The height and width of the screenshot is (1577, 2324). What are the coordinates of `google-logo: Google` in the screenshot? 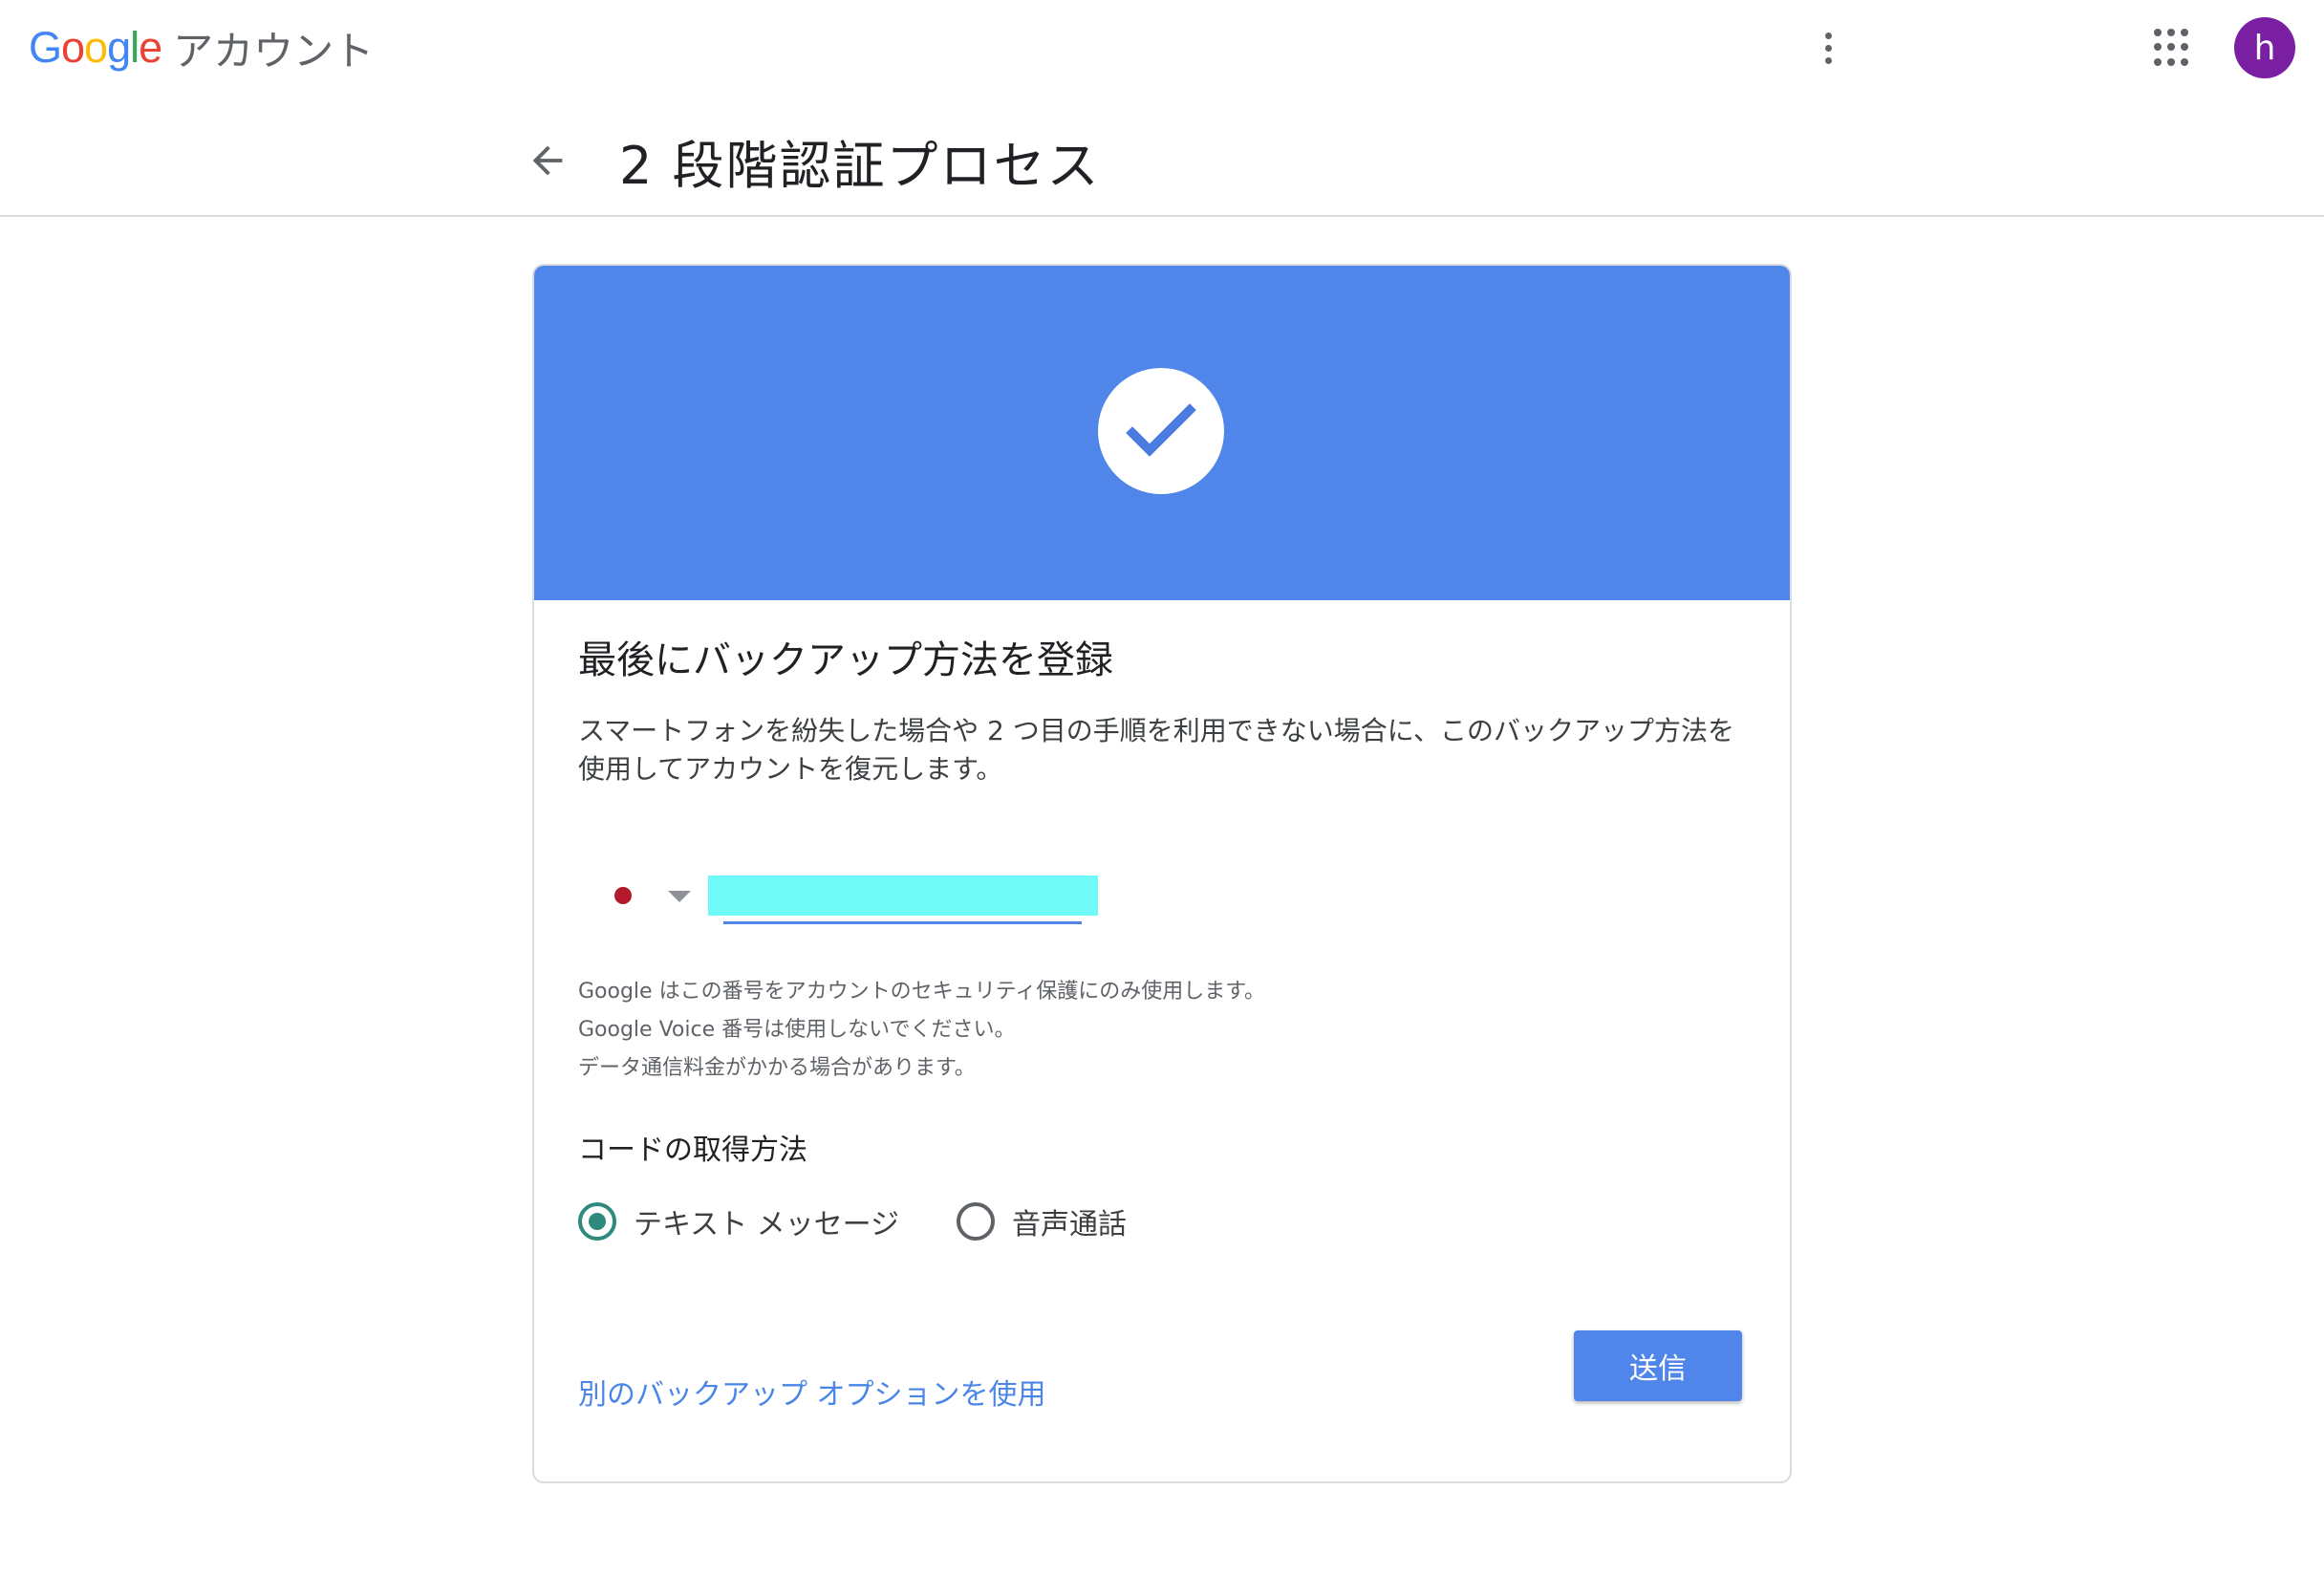 It's located at (95, 48).